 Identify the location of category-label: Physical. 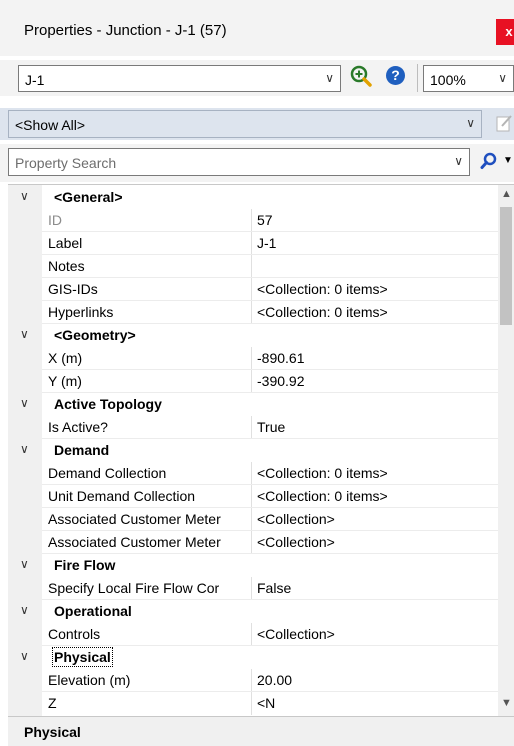
(82, 657).